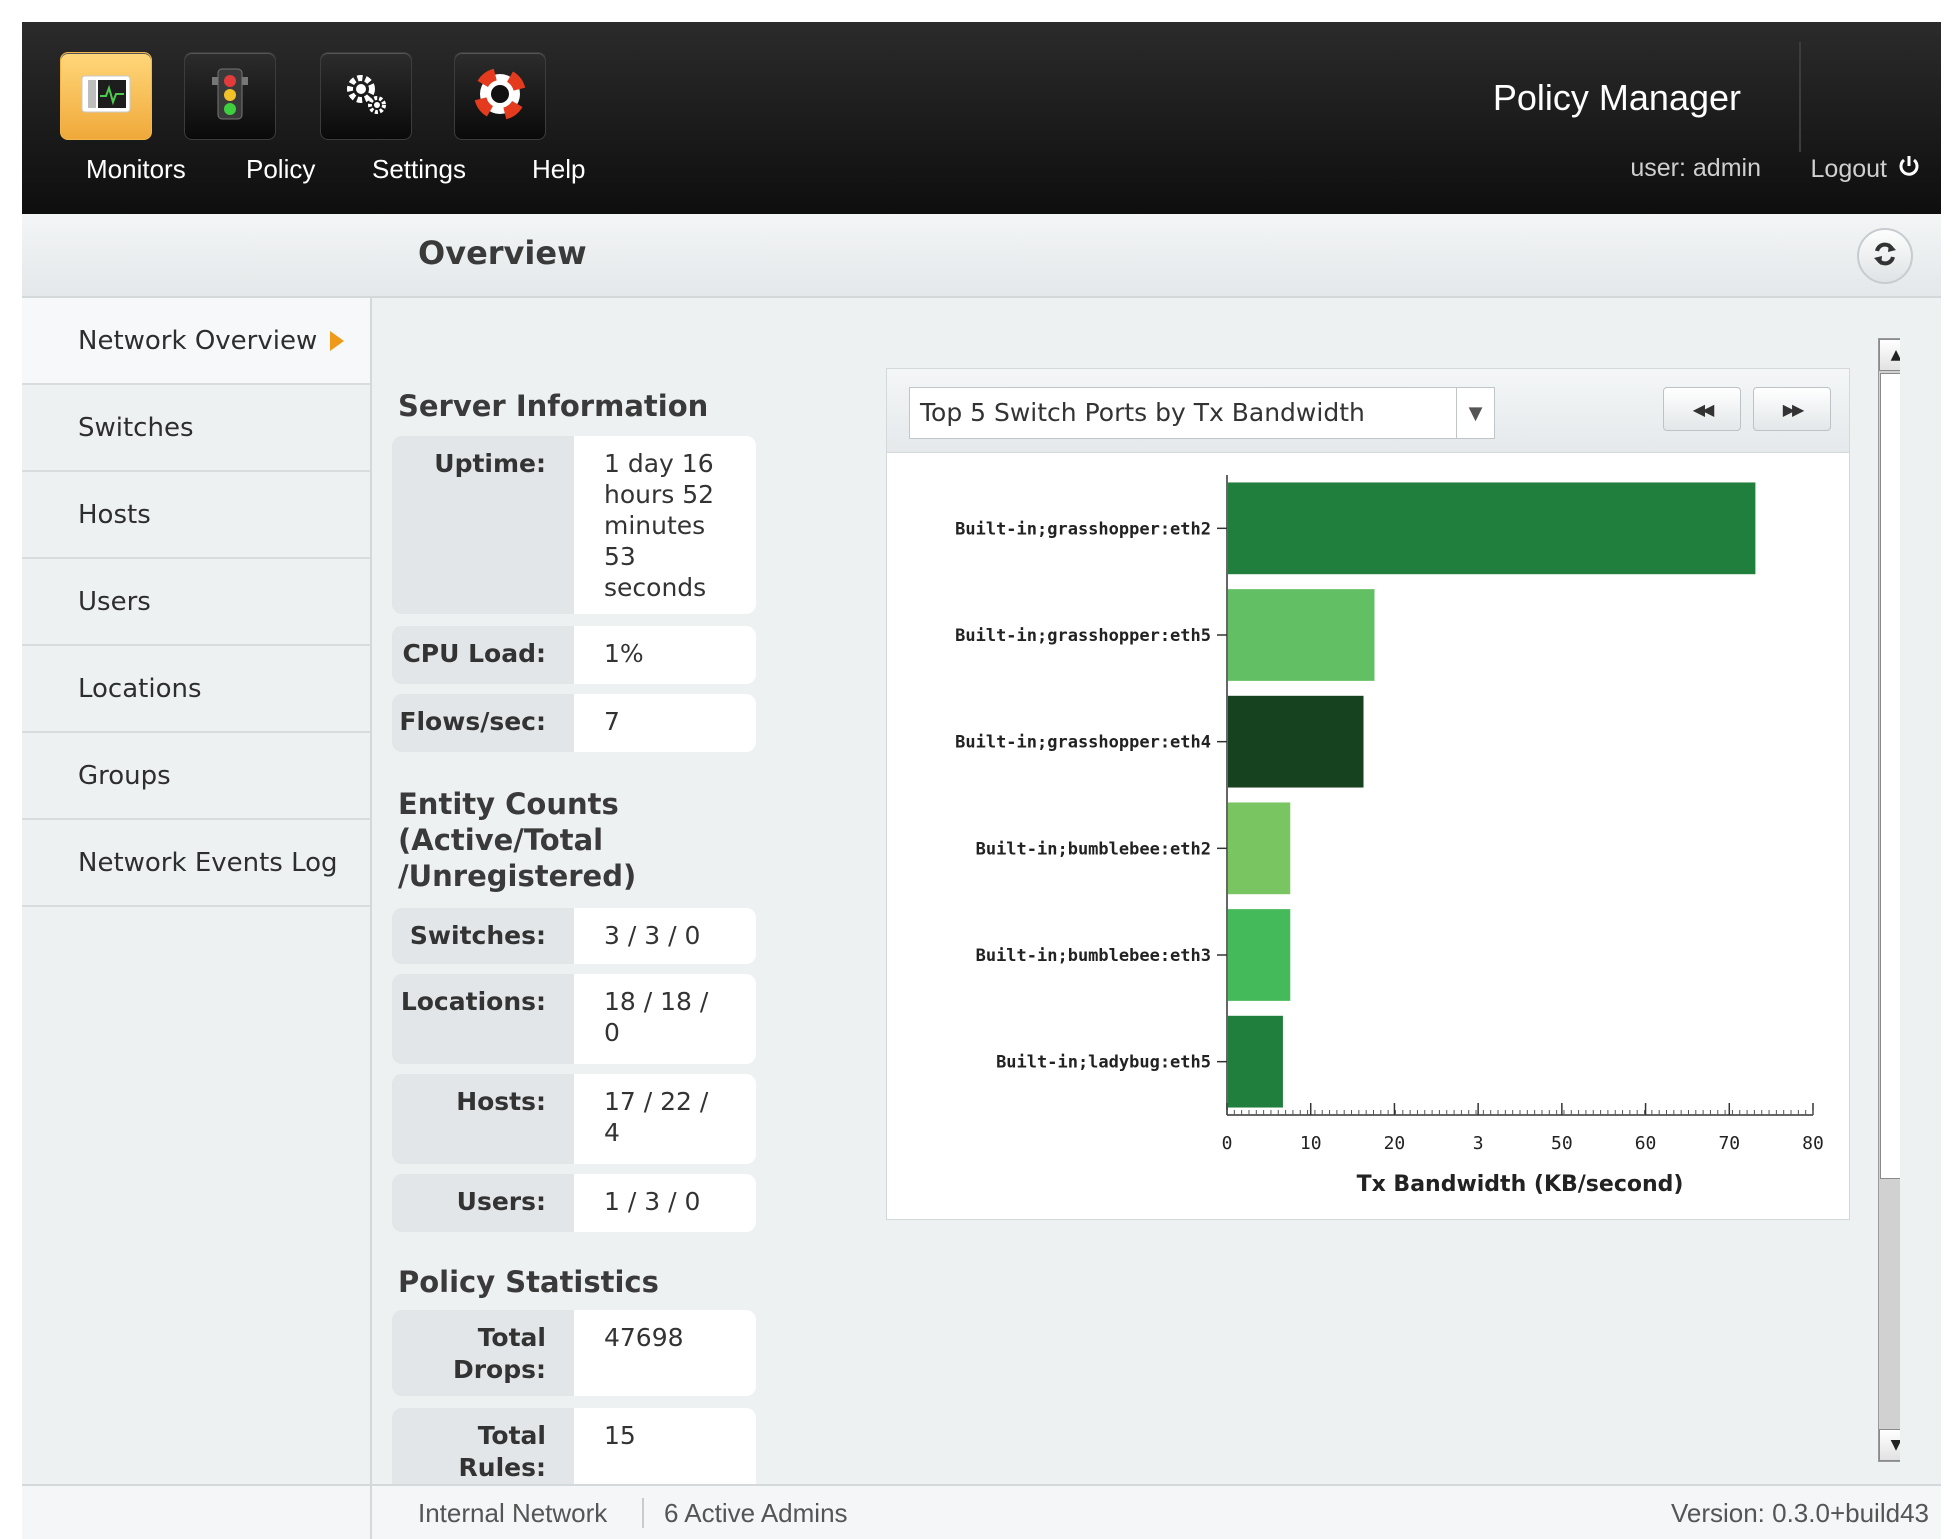 The width and height of the screenshot is (1953, 1539). What do you see at coordinates (558, 169) in the screenshot?
I see `nav-help-label: Help` at bounding box center [558, 169].